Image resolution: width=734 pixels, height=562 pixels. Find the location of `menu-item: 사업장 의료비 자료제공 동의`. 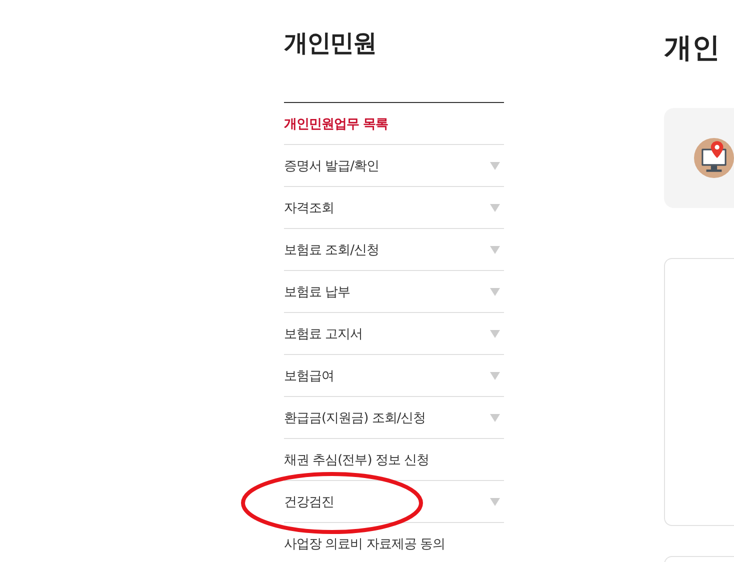

menu-item: 사업장 의료비 자료제공 동의 is located at coordinates (394, 542).